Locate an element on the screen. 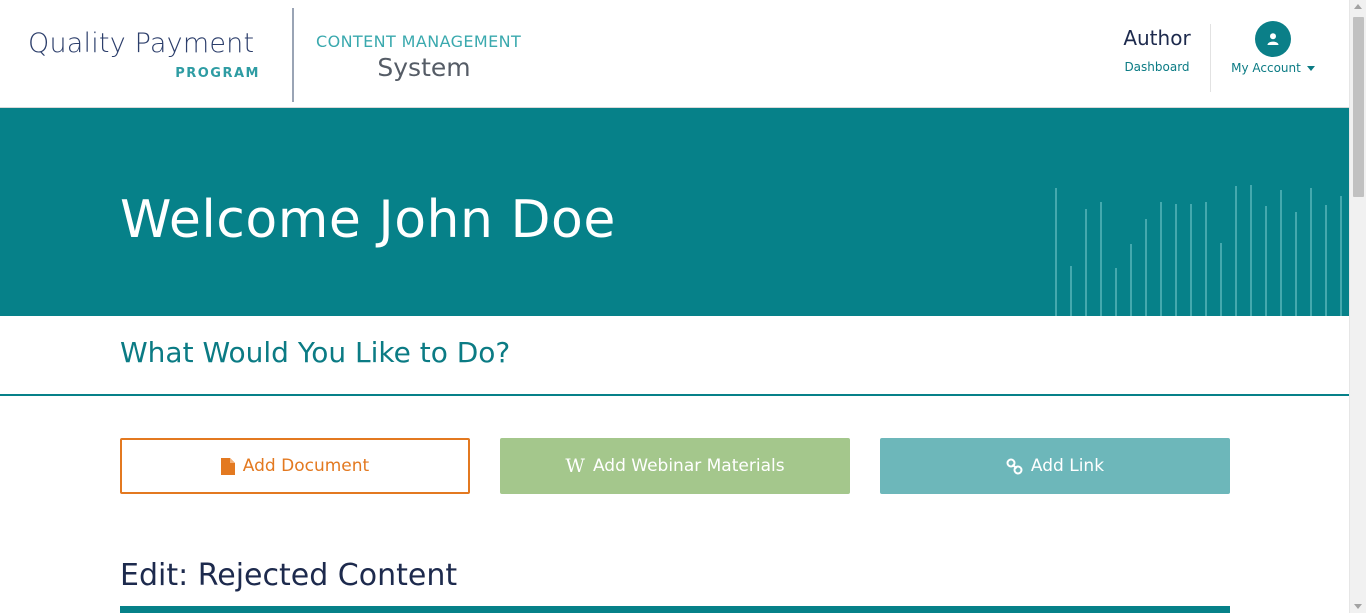 The width and height of the screenshot is (1366, 613). rejected-content-table-header is located at coordinates (675, 609).